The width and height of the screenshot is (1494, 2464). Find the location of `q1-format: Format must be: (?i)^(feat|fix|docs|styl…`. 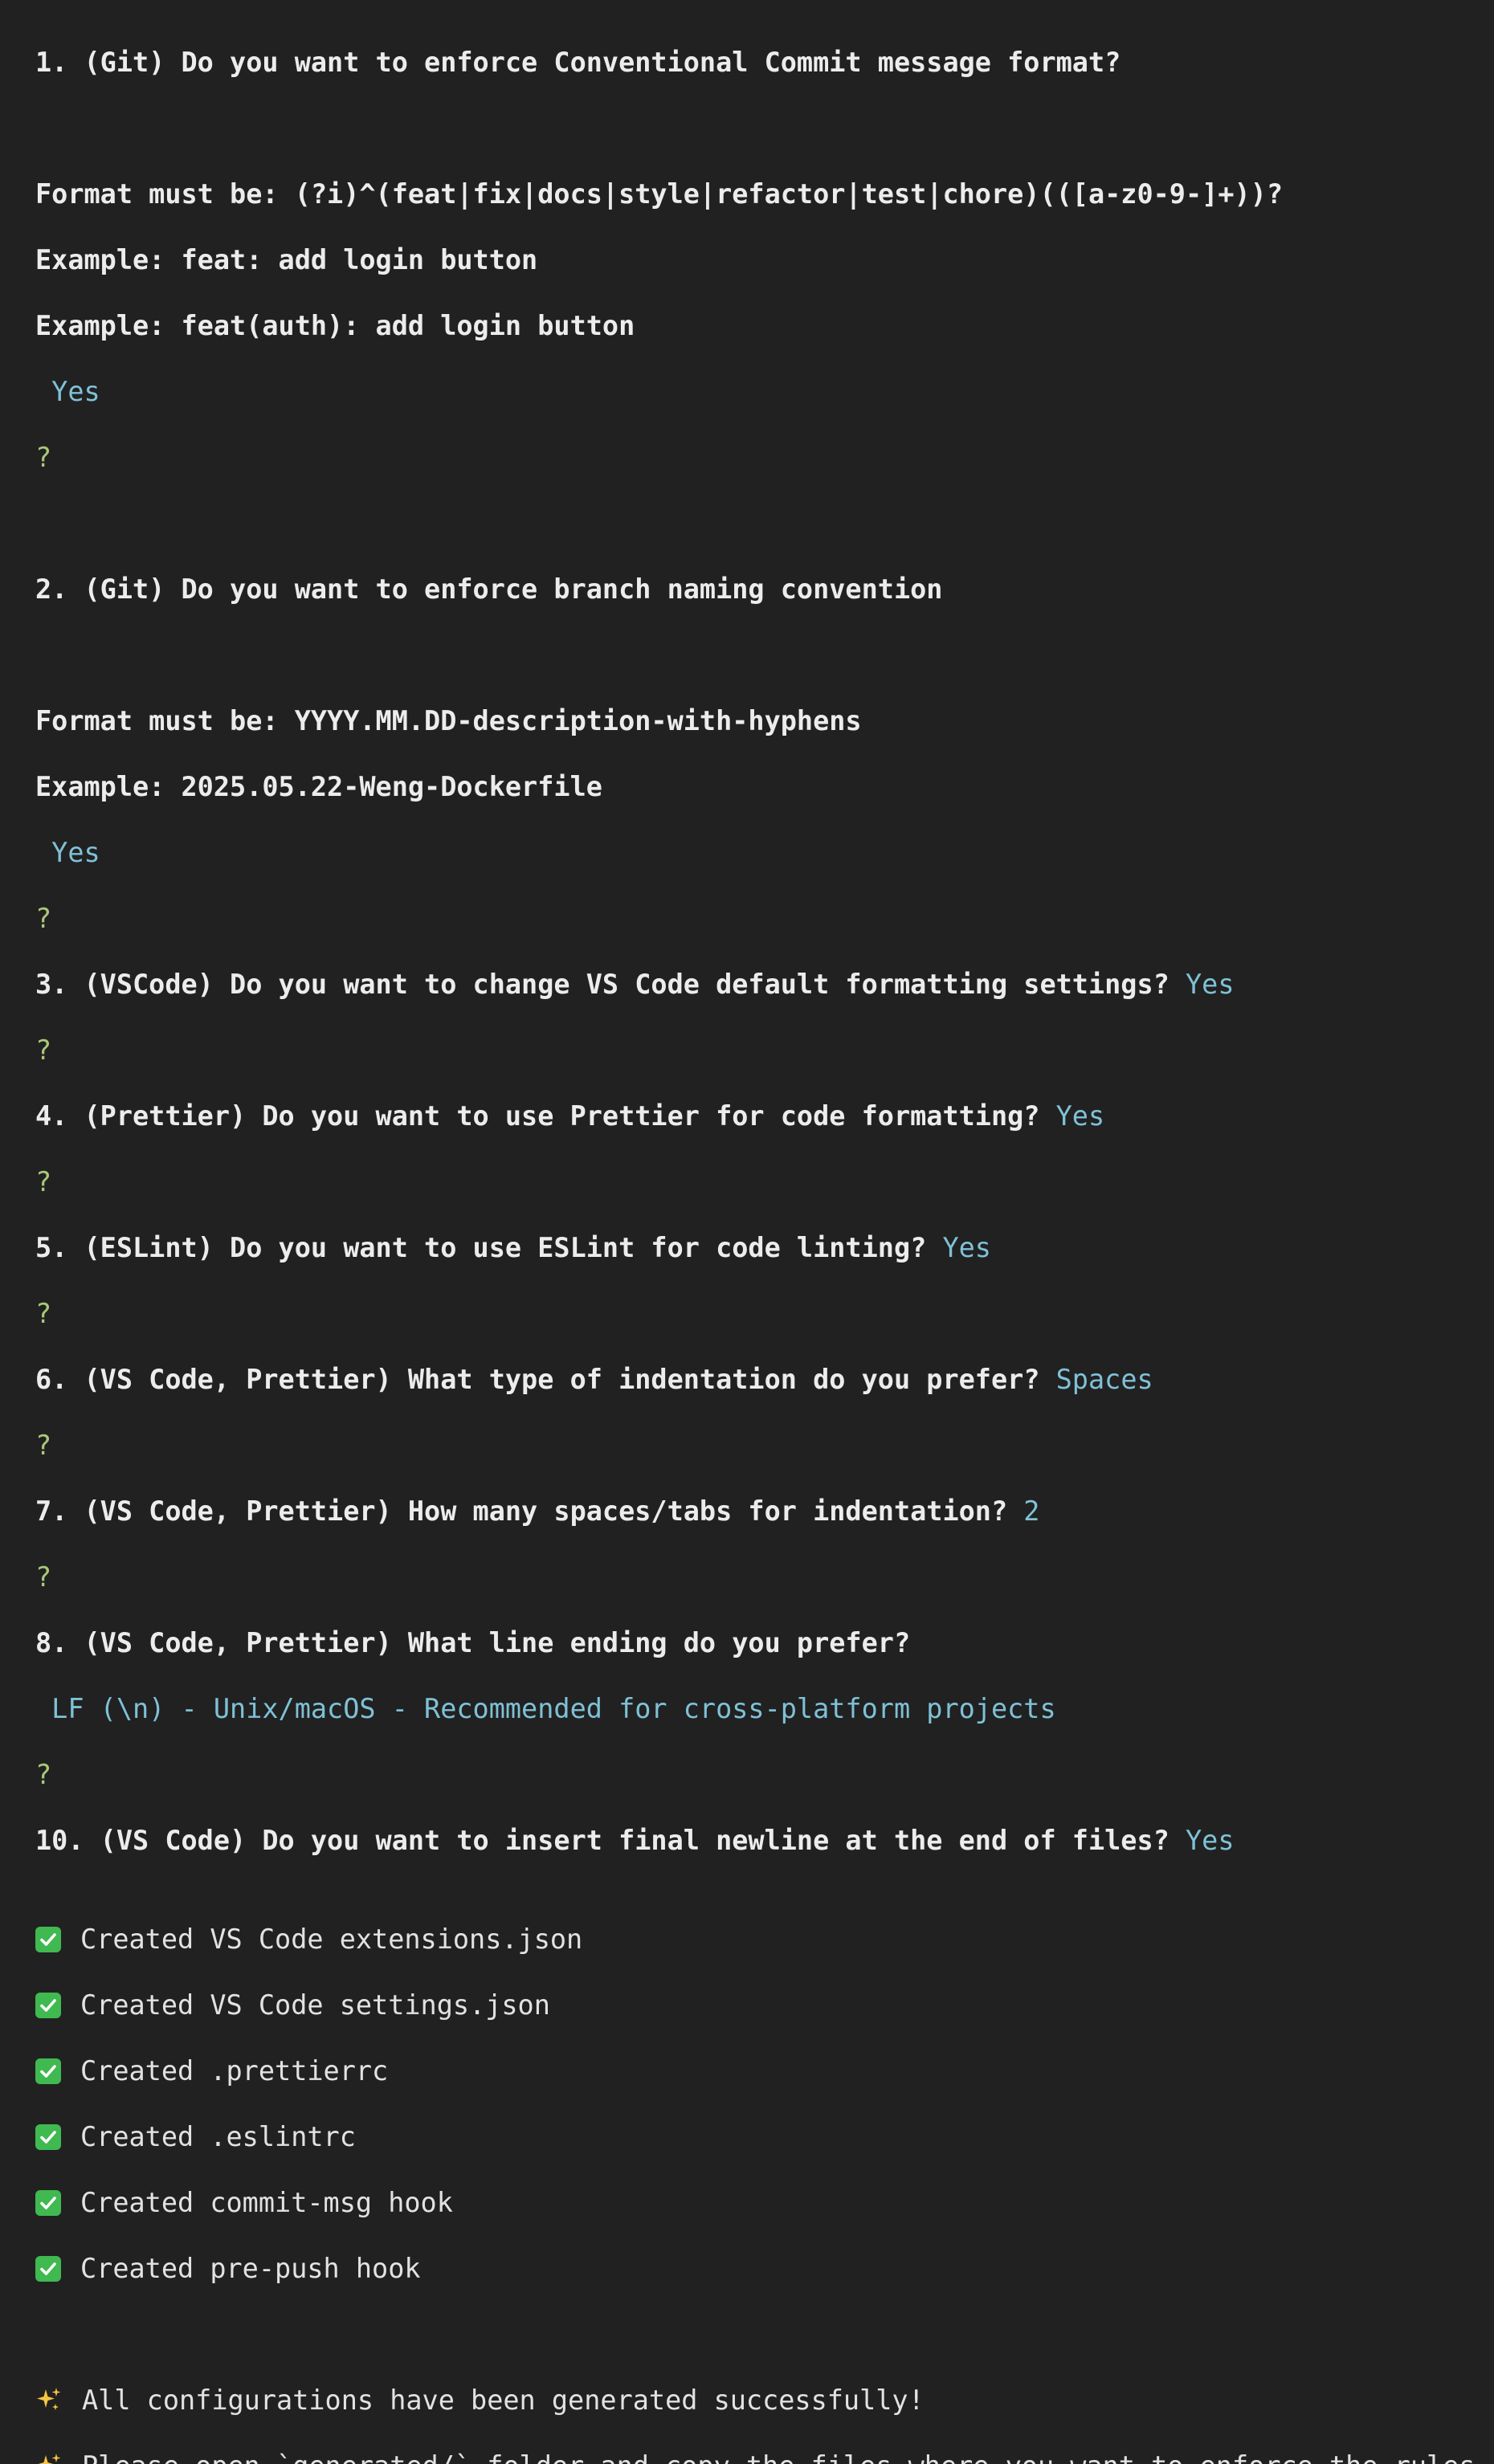

q1-format: Format must be: (?i)^(feat|fix|docs|styl… is located at coordinates (659, 194).